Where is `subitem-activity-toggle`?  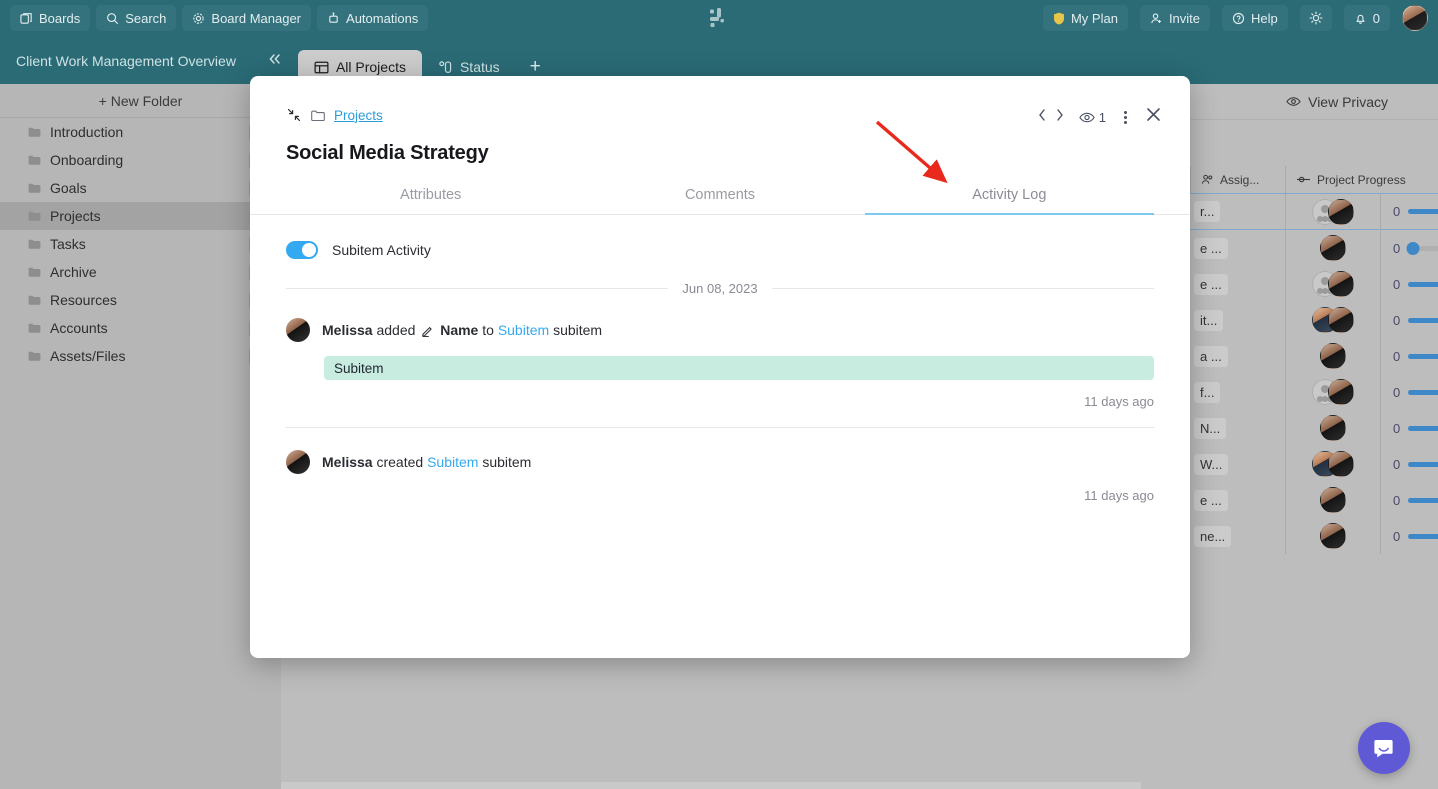
subitem-activity-toggle is located at coordinates (302, 250).